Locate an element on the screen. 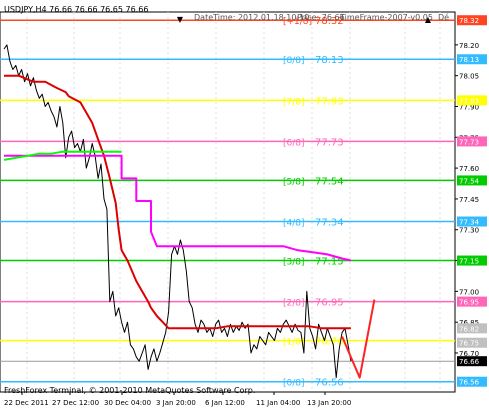 The image size is (489, 411). axis-price-tag-label: 77.54 is located at coordinates (469, 181).